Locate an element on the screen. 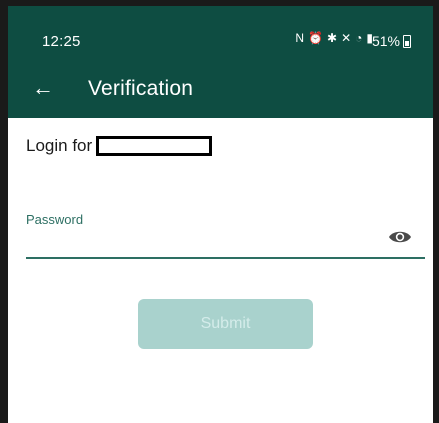 The height and width of the screenshot is (423, 439). mute-icon: ✕ is located at coordinates (346, 38).